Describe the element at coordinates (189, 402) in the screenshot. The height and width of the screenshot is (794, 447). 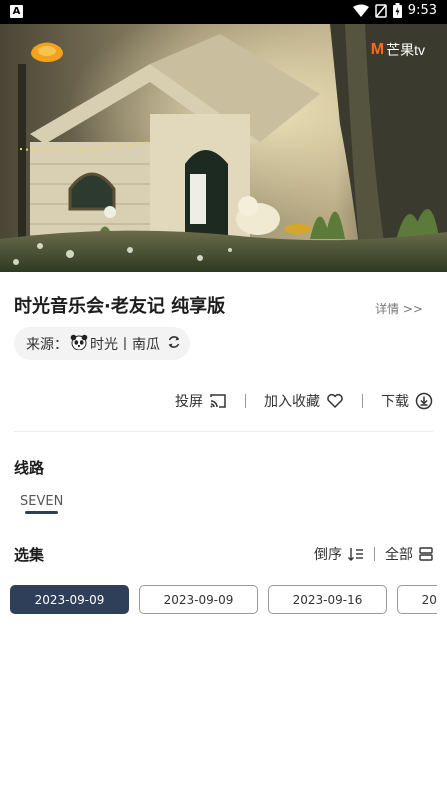
I see `cast-label: 投屏` at that location.